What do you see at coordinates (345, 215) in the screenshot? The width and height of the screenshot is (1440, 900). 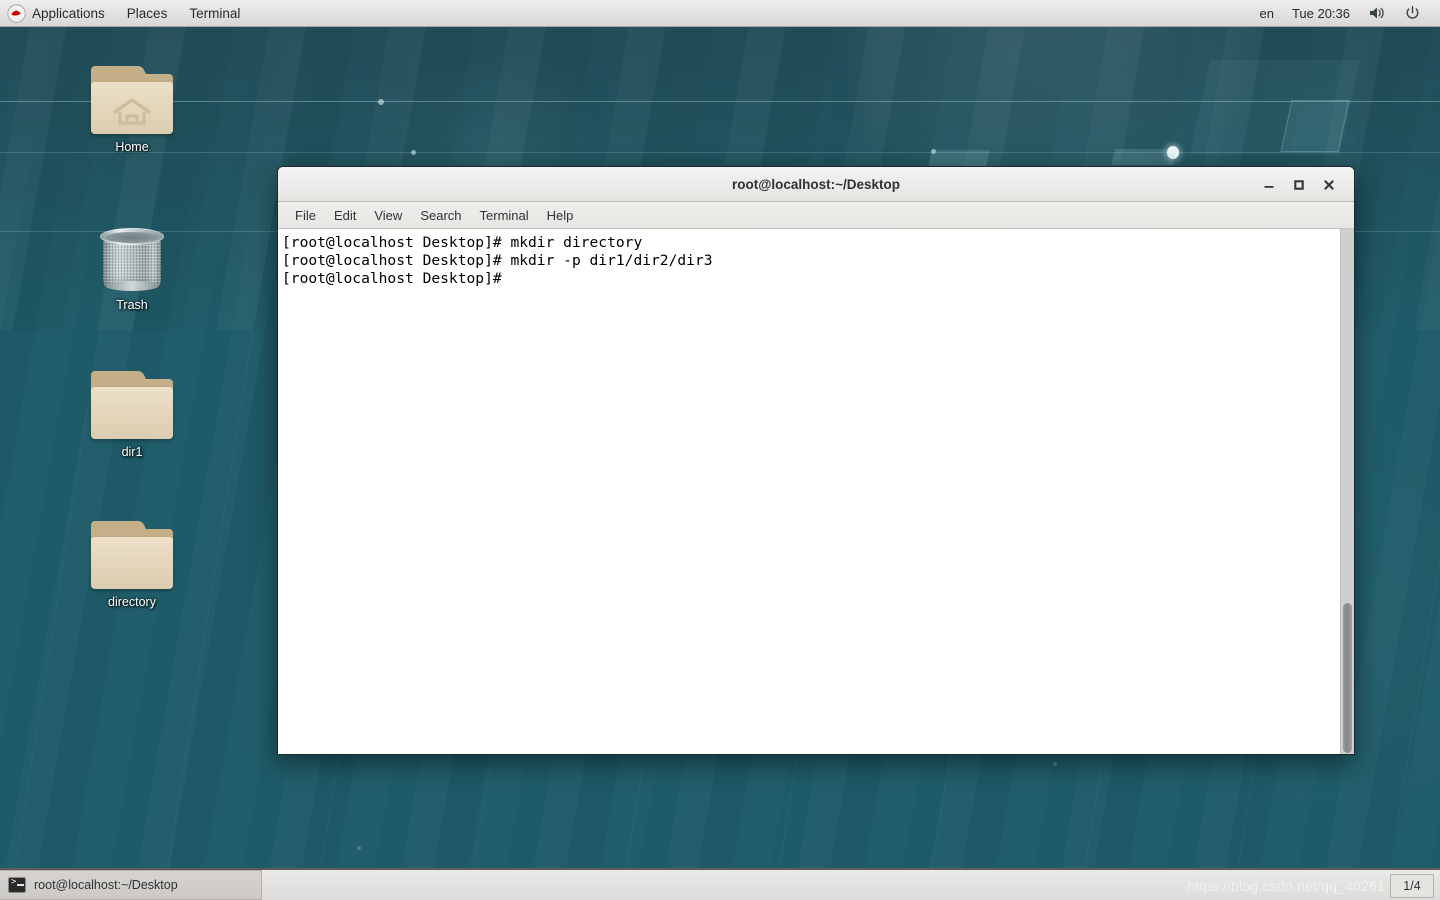 I see `menu-edit: Edit` at bounding box center [345, 215].